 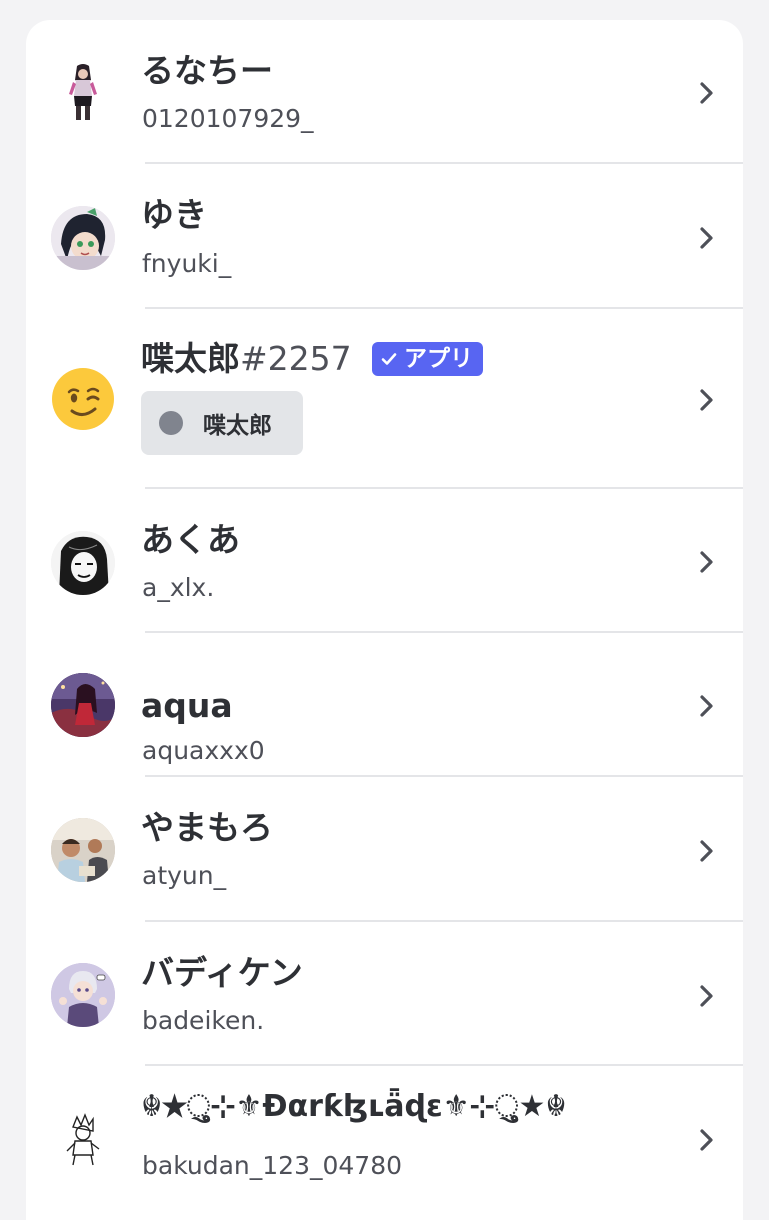 I want to click on username: atyun_, so click(x=184, y=875).